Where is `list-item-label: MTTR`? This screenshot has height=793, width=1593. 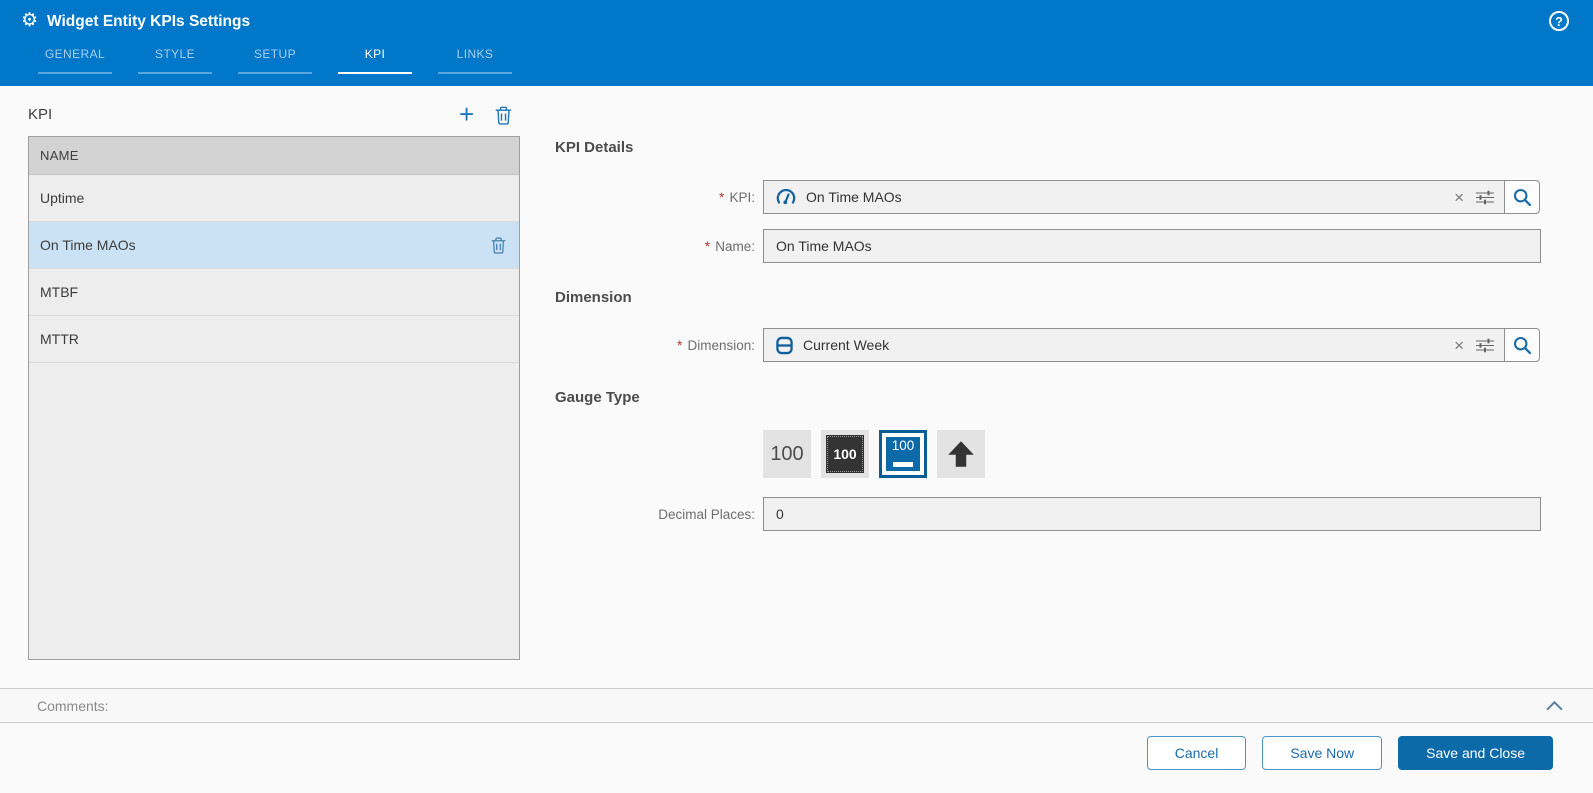 list-item-label: MTTR is located at coordinates (59, 339).